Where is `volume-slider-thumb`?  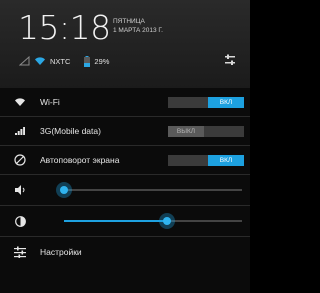 volume-slider-thumb is located at coordinates (64, 190).